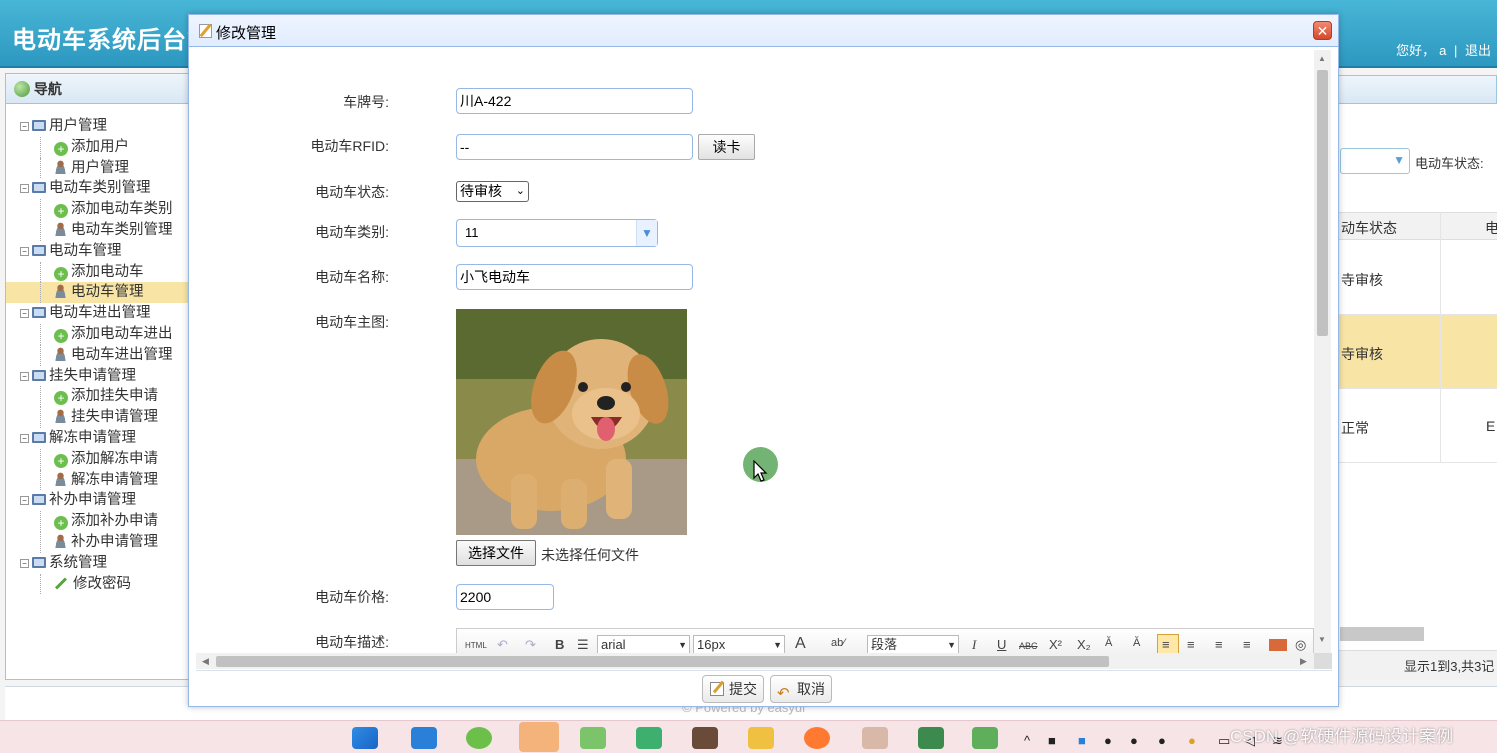 Image resolution: width=1497 pixels, height=753 pixels. What do you see at coordinates (1247, 644) in the screenshot?
I see `align-justify-icon: ≡` at bounding box center [1247, 644].